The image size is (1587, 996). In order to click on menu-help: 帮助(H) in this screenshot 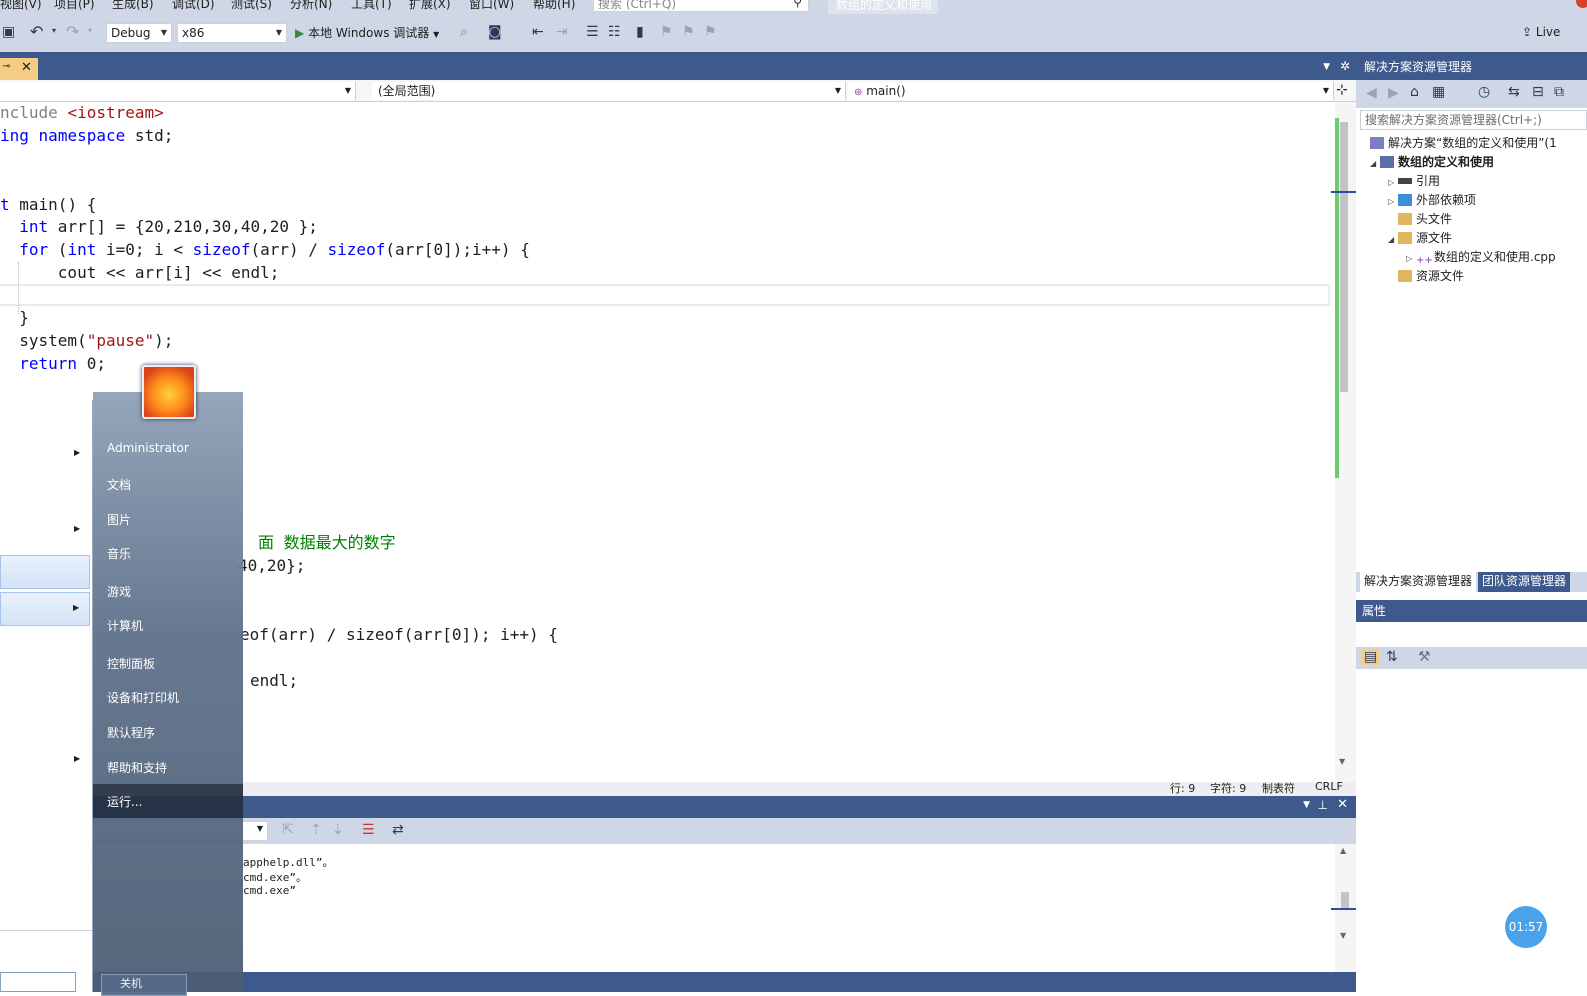, I will do `click(554, 6)`.